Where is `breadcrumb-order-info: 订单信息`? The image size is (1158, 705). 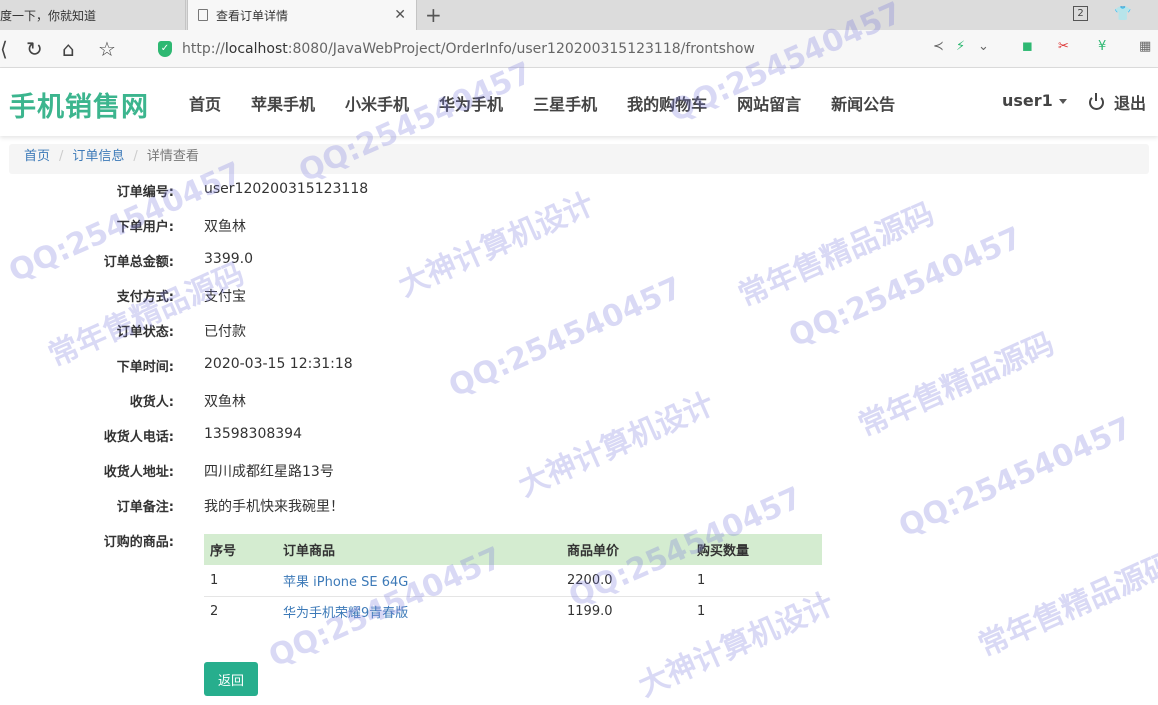
breadcrumb-order-info: 订单信息 is located at coordinates (98, 156).